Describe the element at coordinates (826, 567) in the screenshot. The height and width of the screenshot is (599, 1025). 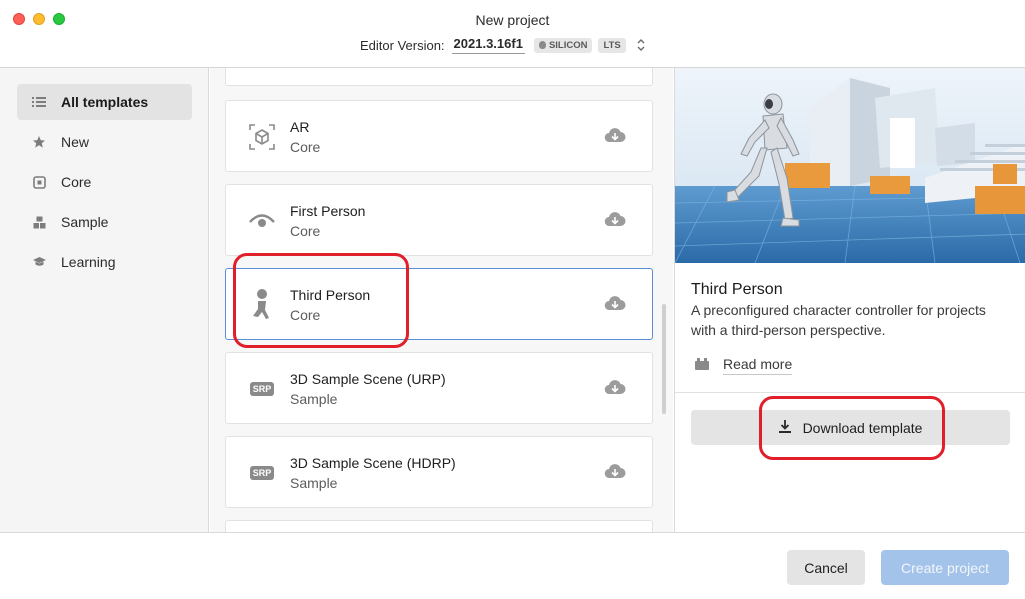
I see `cancel-button: Cancel` at that location.